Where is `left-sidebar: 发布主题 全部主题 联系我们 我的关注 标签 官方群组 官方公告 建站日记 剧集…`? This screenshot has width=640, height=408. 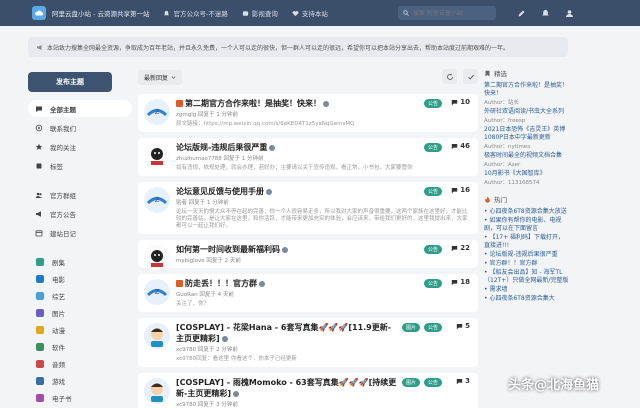 left-sidebar: 发布主题 全部主题 联系我们 我的关注 标签 官方群组 官方公告 建站日记 剧集… is located at coordinates (80, 239).